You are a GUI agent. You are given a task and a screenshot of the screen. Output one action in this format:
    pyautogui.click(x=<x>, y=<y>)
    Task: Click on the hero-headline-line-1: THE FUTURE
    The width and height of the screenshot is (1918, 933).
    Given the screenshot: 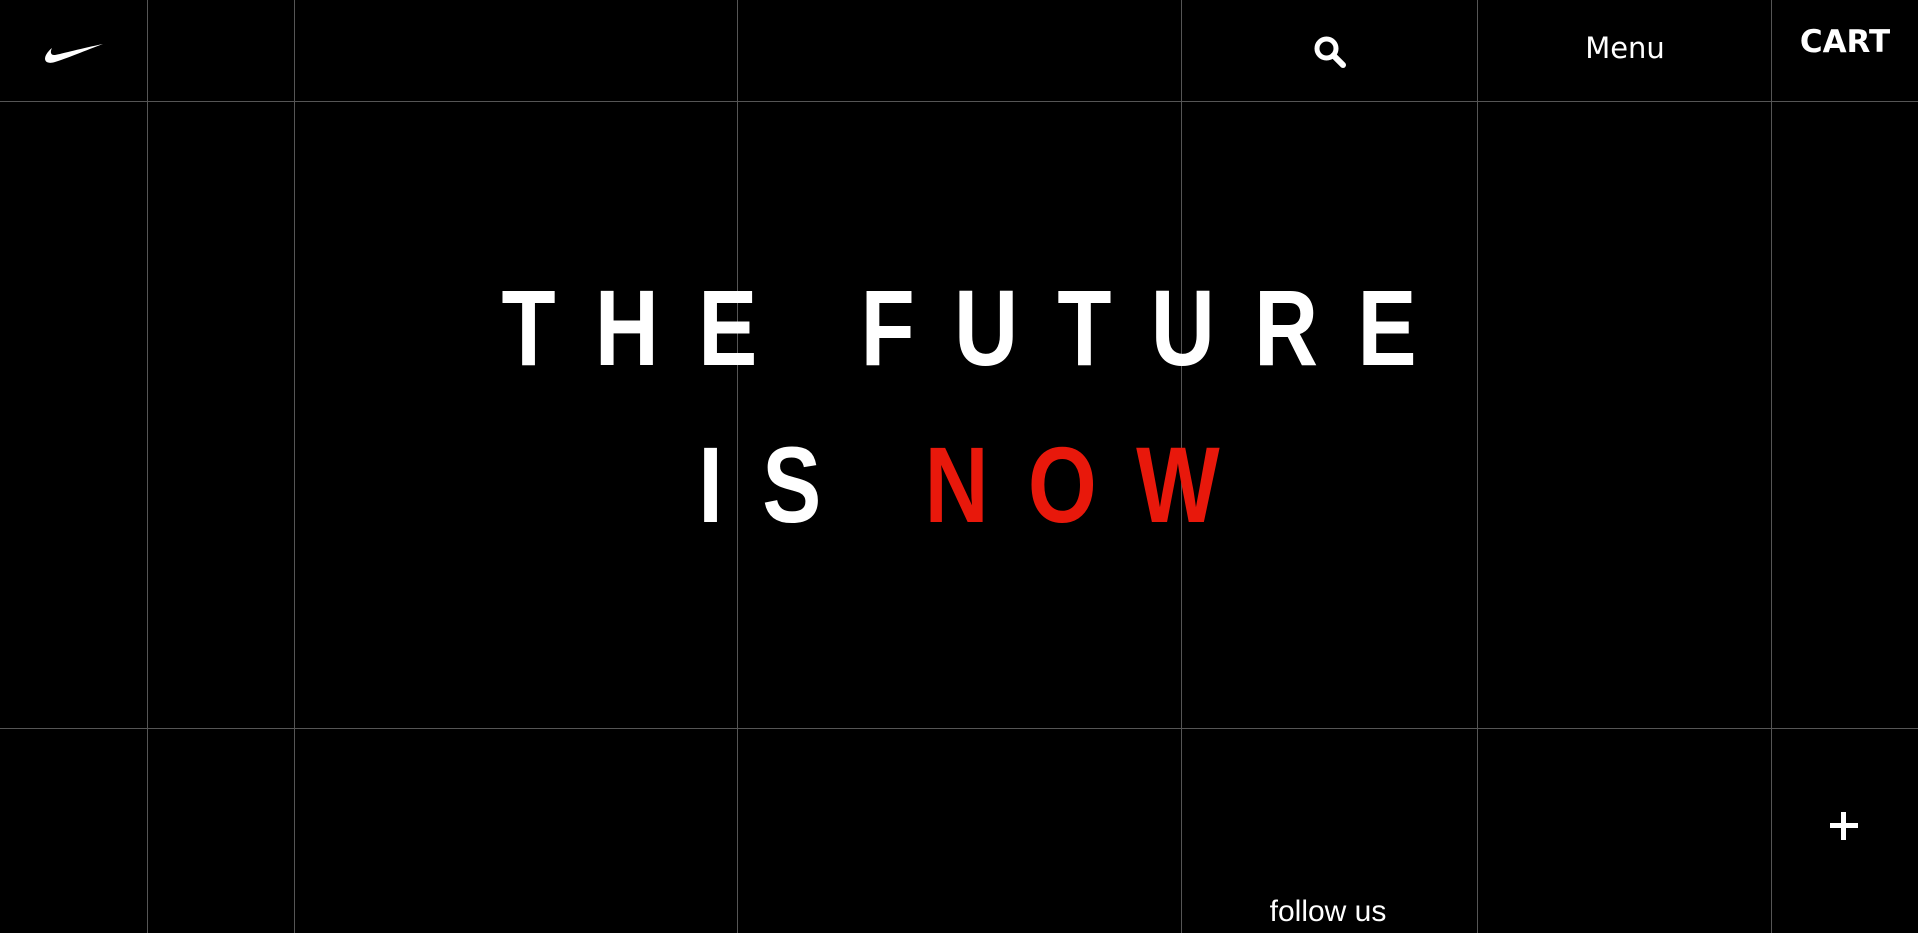 What is the action you would take?
    pyautogui.click(x=978, y=327)
    